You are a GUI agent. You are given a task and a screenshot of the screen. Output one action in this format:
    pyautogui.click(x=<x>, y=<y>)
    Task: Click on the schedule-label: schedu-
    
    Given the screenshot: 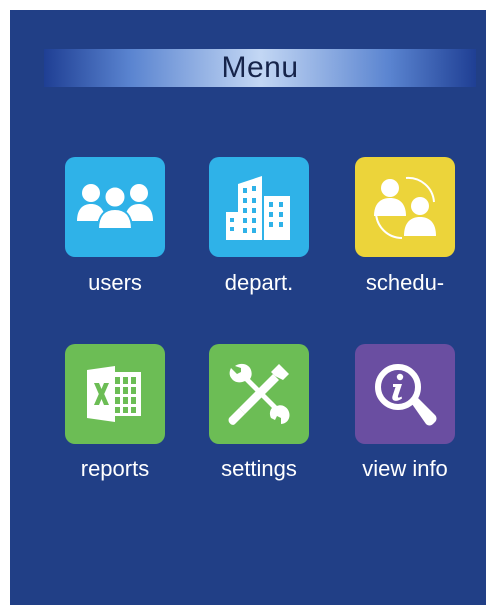 What is the action you would take?
    pyautogui.click(x=405, y=282)
    